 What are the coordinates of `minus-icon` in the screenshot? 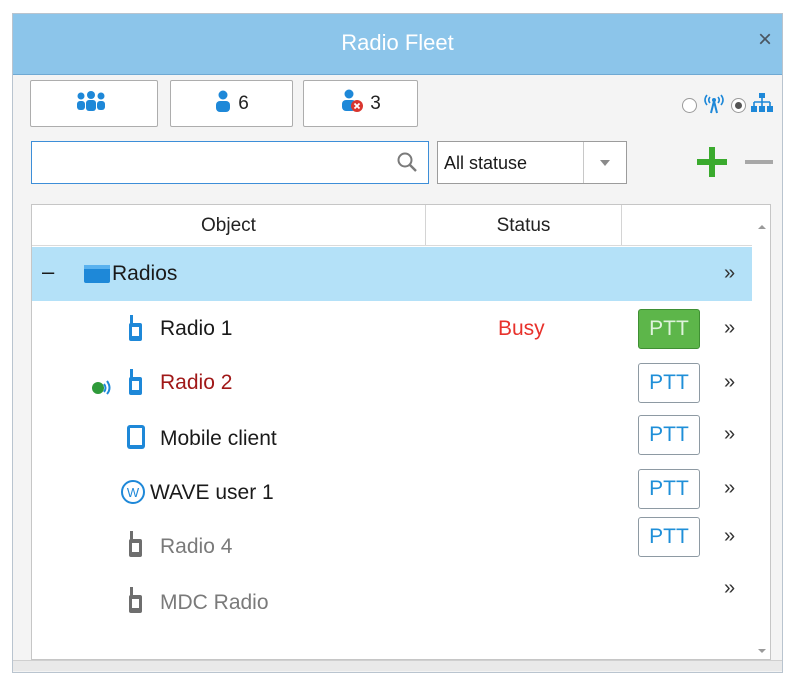 It's located at (759, 164).